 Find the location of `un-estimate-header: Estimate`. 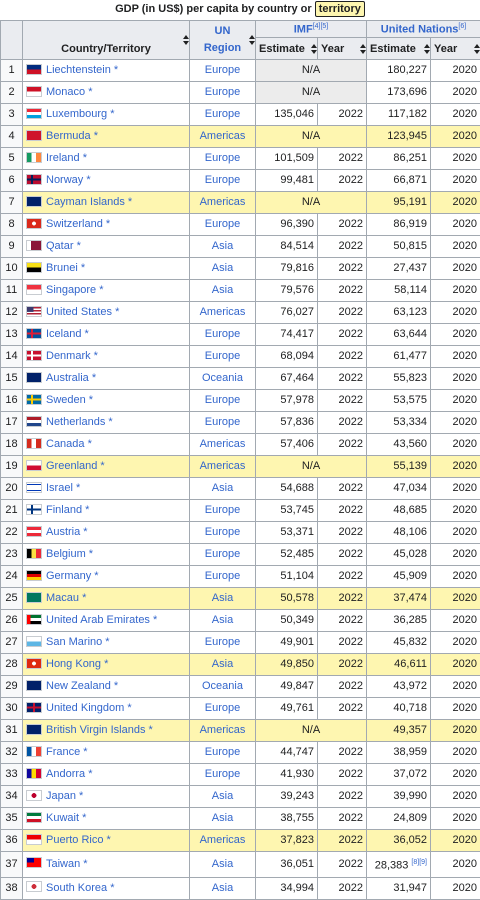

un-estimate-header: Estimate is located at coordinates (399, 49).